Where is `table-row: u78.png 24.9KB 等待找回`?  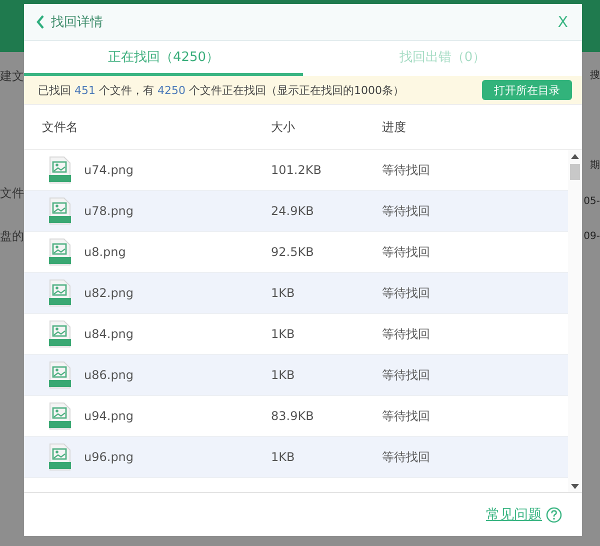
table-row: u78.png 24.9KB 等待找回 is located at coordinates (296, 211).